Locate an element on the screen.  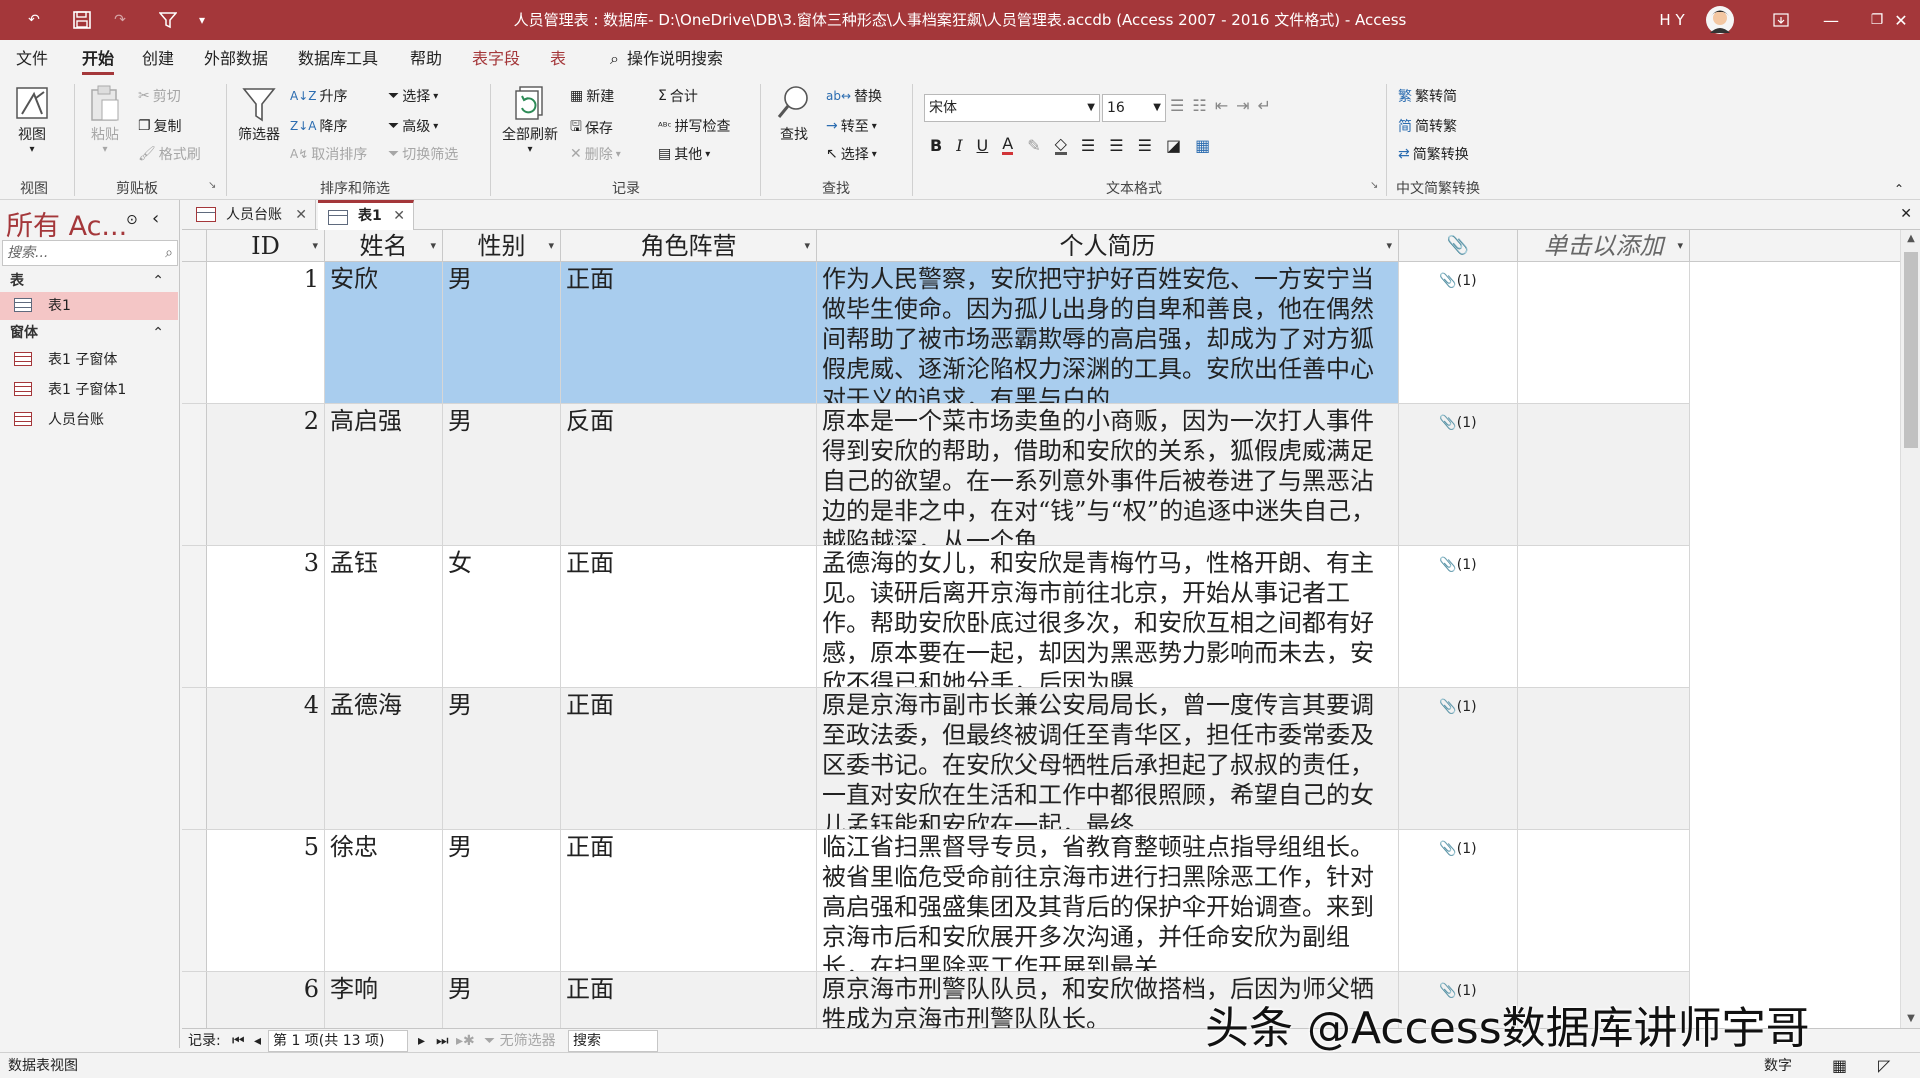
decrease-indent-icon: ⇤ is located at coordinates (1221, 105).